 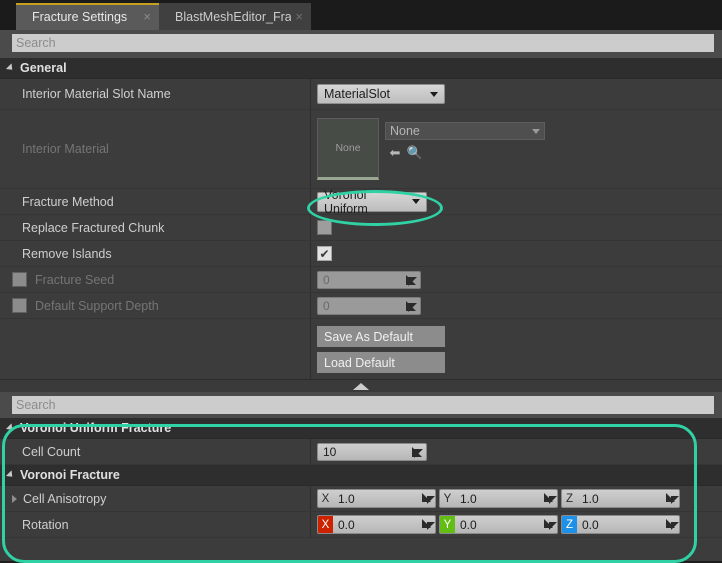 What do you see at coordinates (395, 153) in the screenshot?
I see `back-arrow-icon: ⬅` at bounding box center [395, 153].